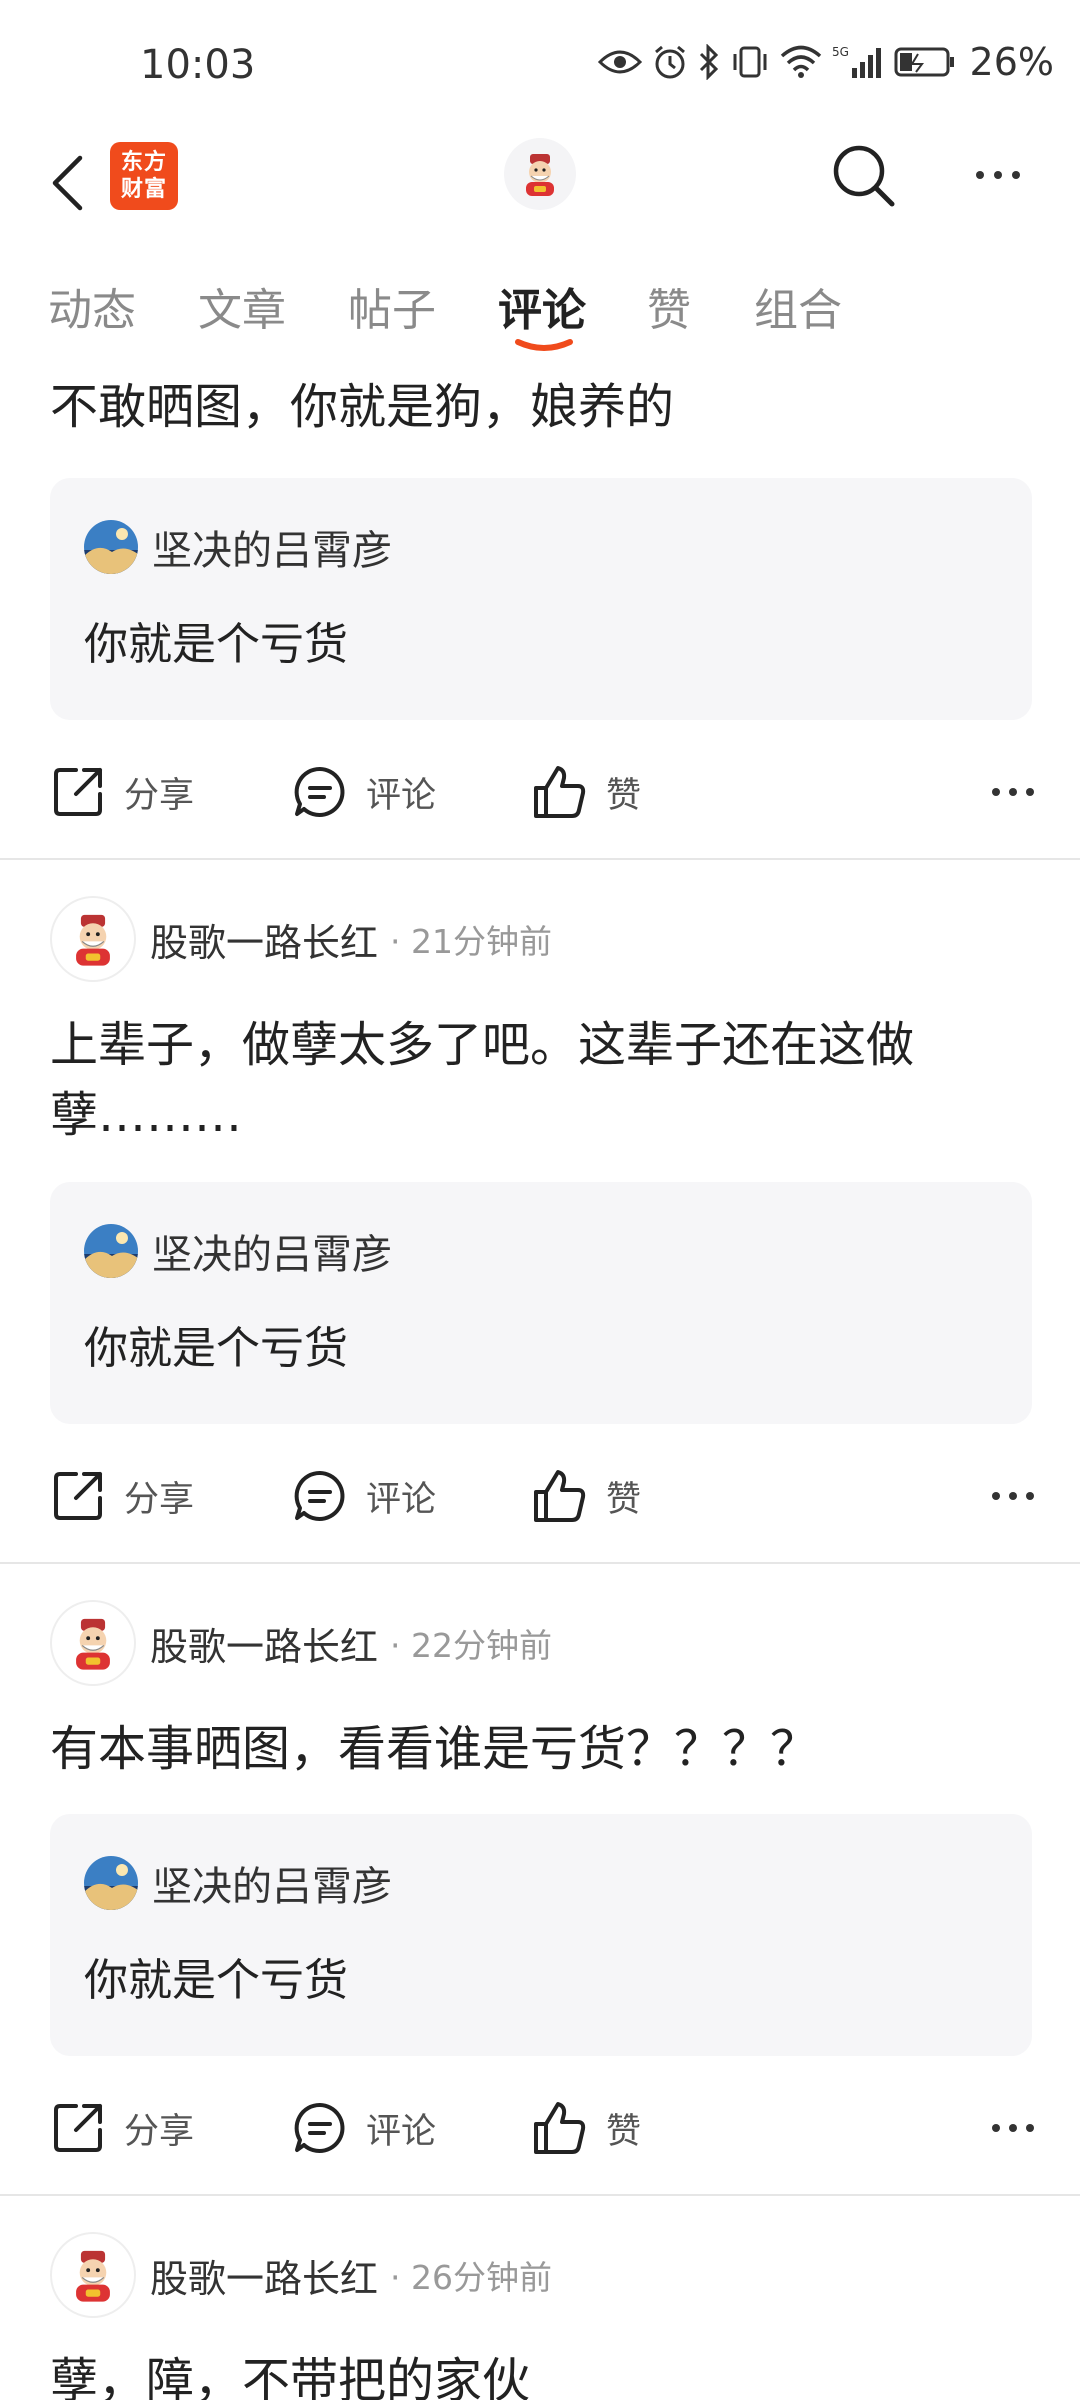  What do you see at coordinates (800, 61) in the screenshot?
I see `wifi-icon` at bounding box center [800, 61].